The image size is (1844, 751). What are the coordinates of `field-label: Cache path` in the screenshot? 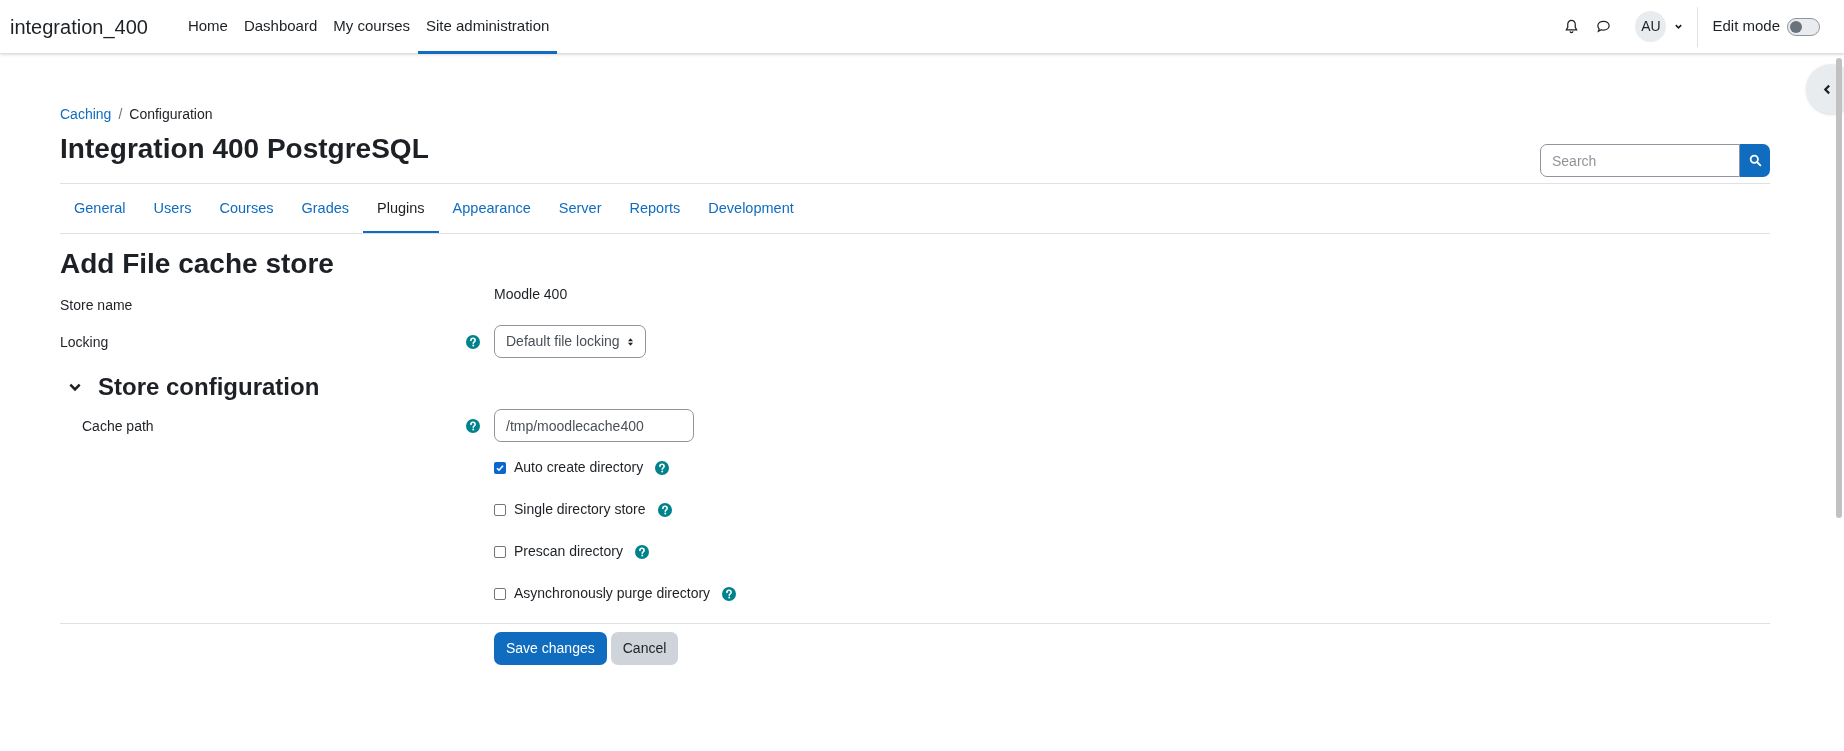 It's located at (118, 426).